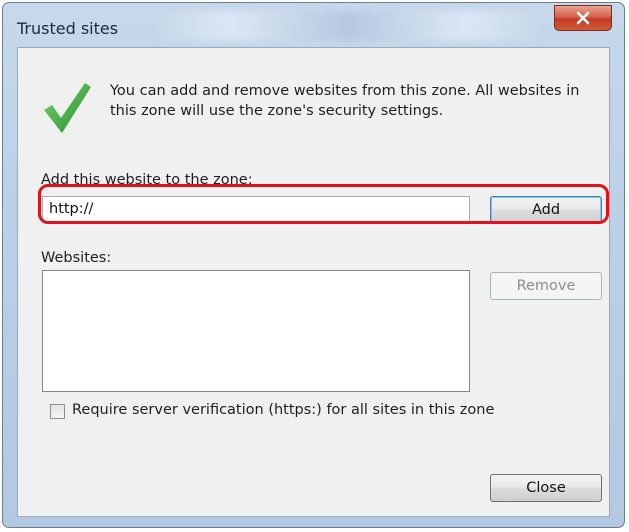 Image resolution: width=629 pixels, height=532 pixels. Describe the element at coordinates (348, 26) in the screenshot. I see `titlebar-background` at that location.